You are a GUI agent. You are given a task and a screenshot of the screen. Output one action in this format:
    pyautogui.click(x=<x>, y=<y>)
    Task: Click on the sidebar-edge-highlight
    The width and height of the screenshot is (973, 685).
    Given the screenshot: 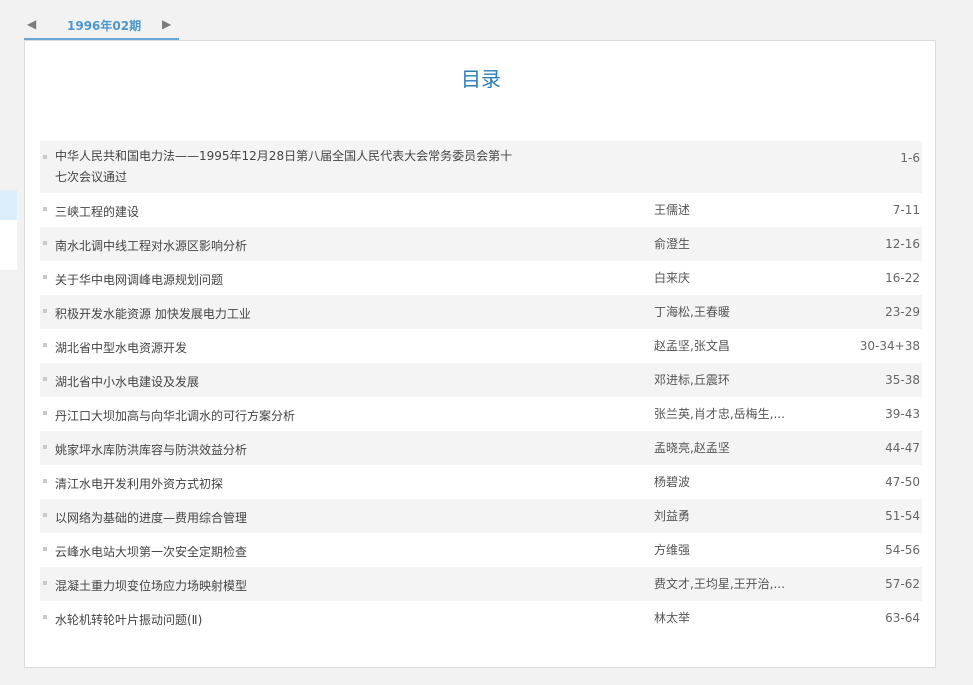 What is the action you would take?
    pyautogui.click(x=8, y=205)
    